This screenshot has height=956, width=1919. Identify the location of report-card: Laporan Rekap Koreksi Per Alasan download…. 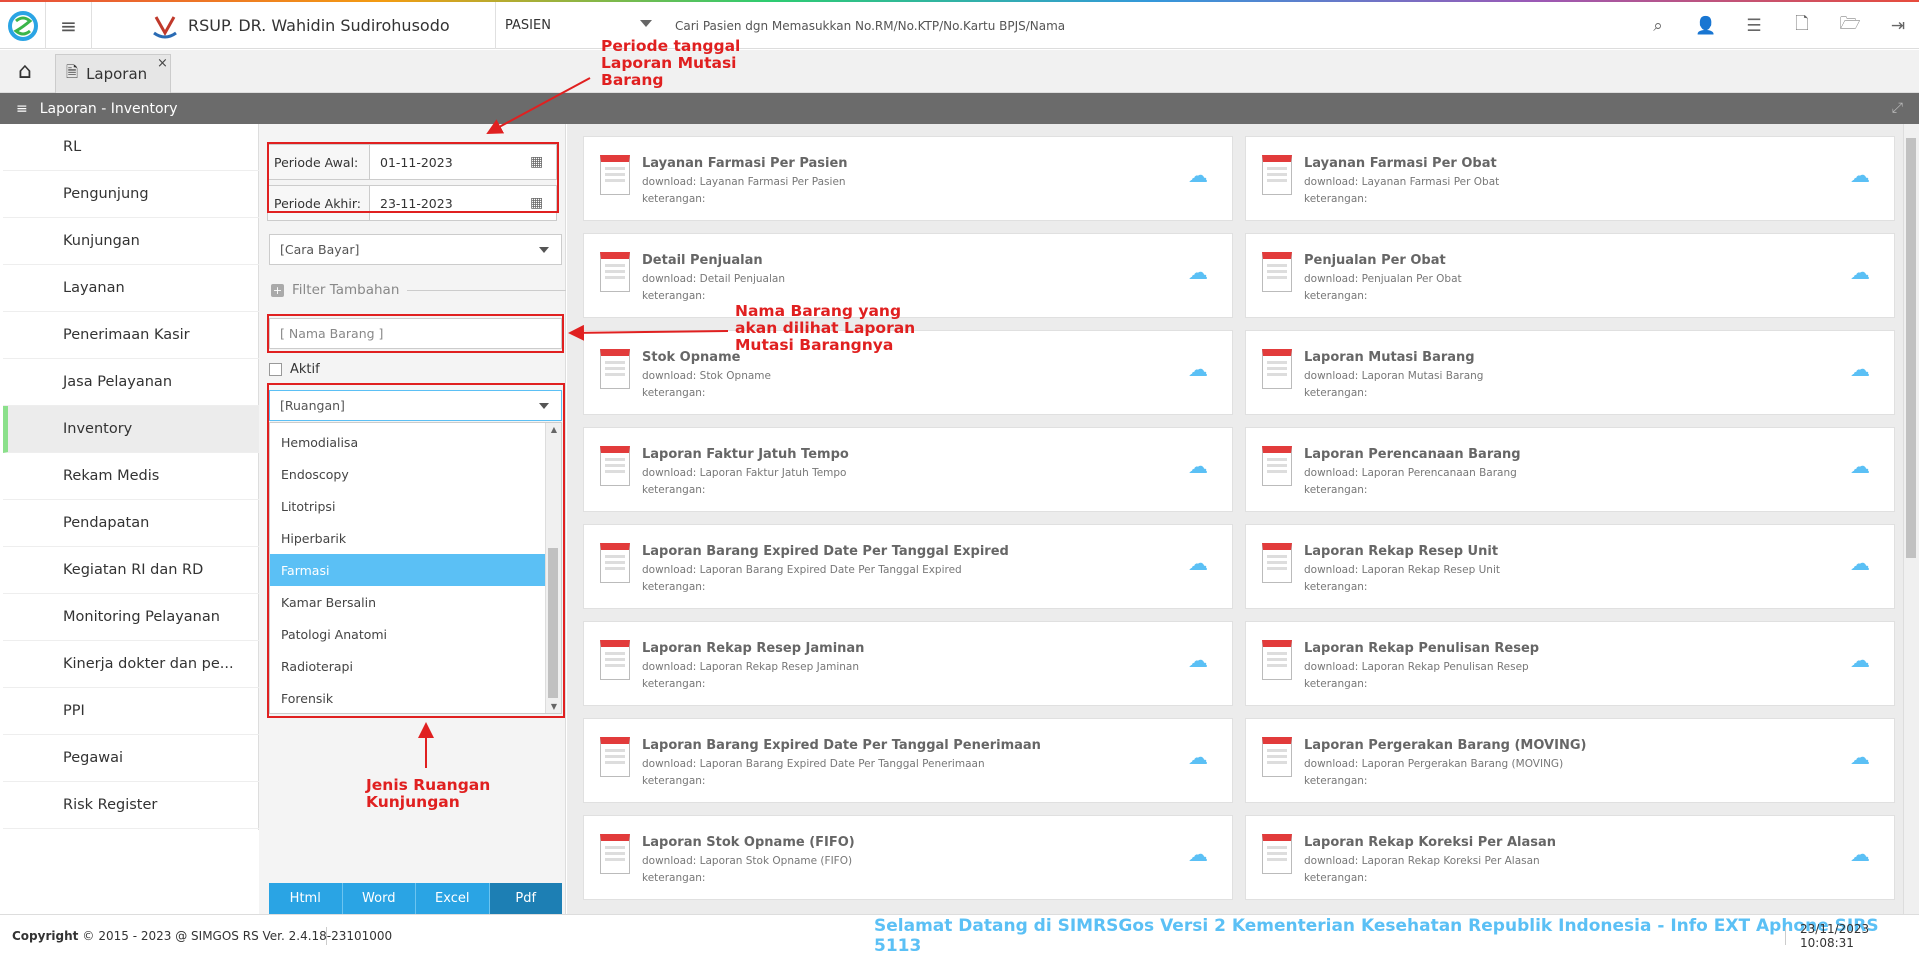
(1570, 857).